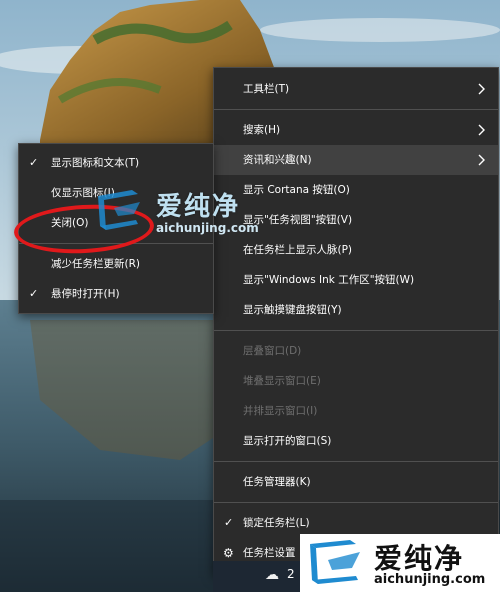  I want to click on submenu-item-open-on-hover: ✓ 悬停时打开(H), so click(116, 294).